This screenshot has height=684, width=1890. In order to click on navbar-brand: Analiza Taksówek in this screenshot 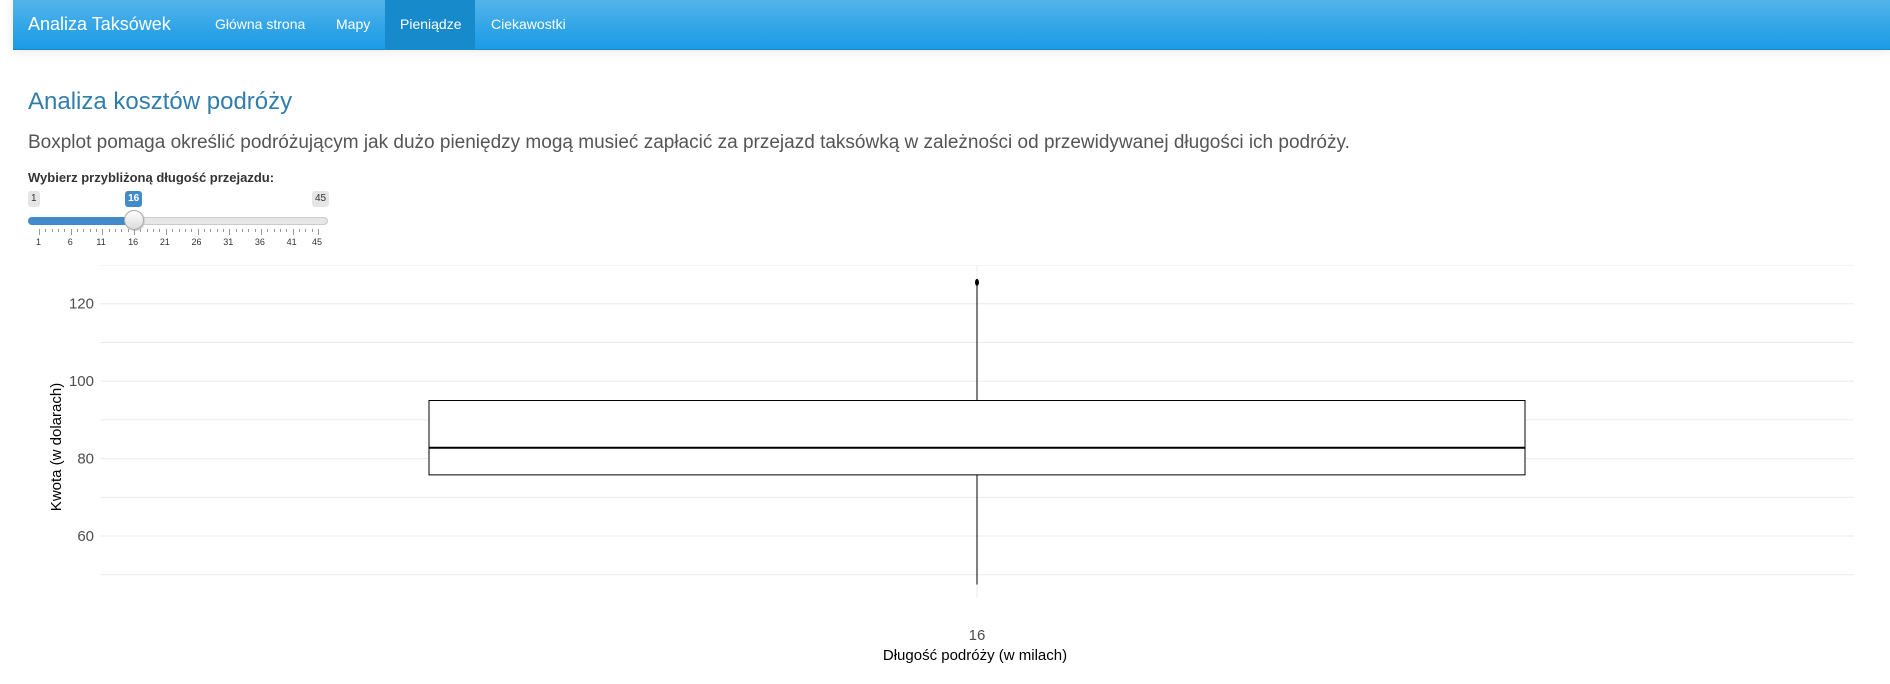, I will do `click(99, 24)`.